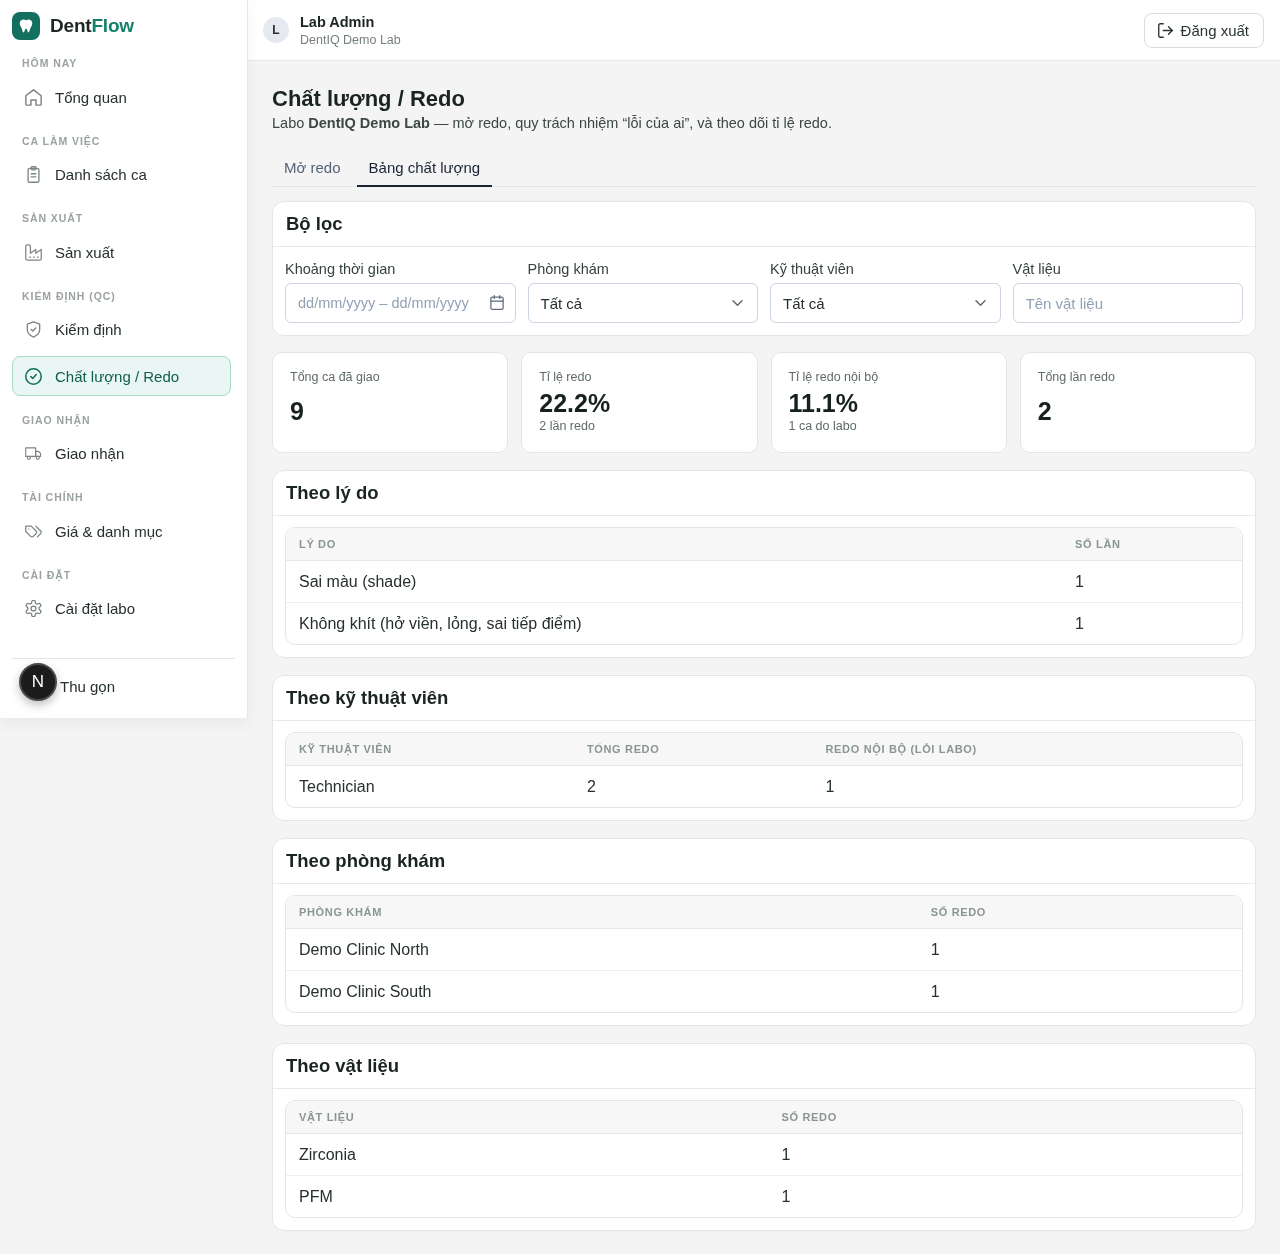 The width and height of the screenshot is (1280, 1254). Describe the element at coordinates (823, 426) in the screenshot. I see `stat-note: 1 ca do labo` at that location.